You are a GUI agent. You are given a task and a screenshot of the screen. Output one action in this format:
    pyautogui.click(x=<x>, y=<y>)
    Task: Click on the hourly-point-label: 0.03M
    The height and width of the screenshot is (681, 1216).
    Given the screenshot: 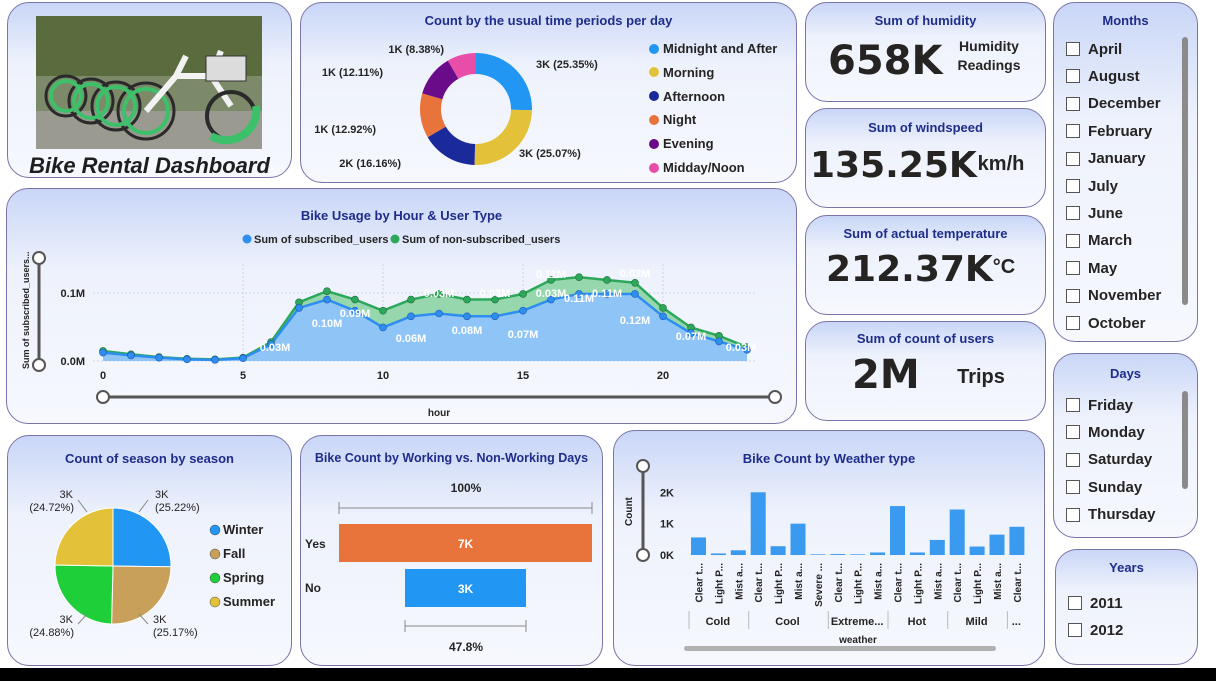 What is the action you would take?
    pyautogui.click(x=551, y=294)
    